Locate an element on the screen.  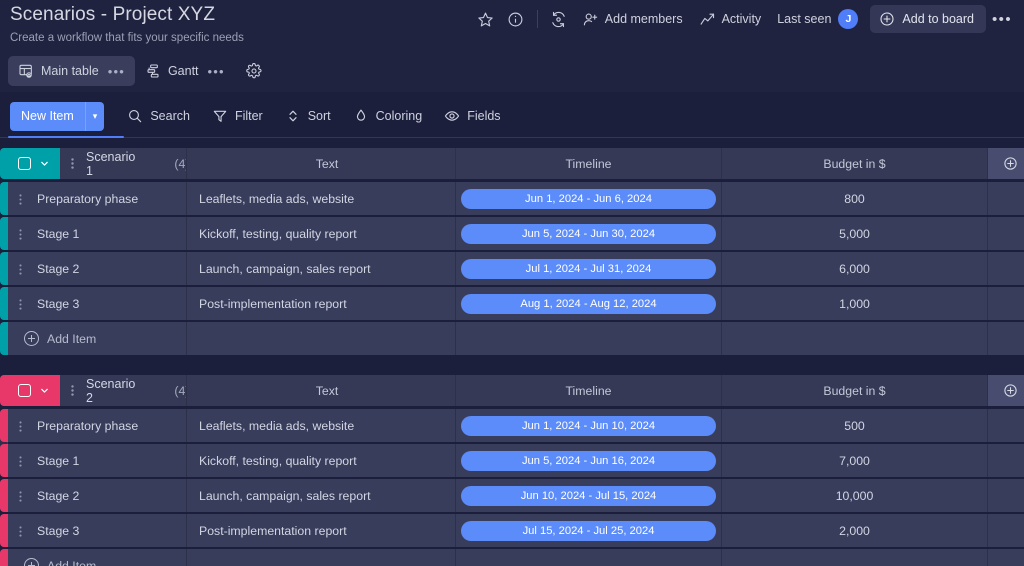
search-button: Search is located at coordinates (158, 116).